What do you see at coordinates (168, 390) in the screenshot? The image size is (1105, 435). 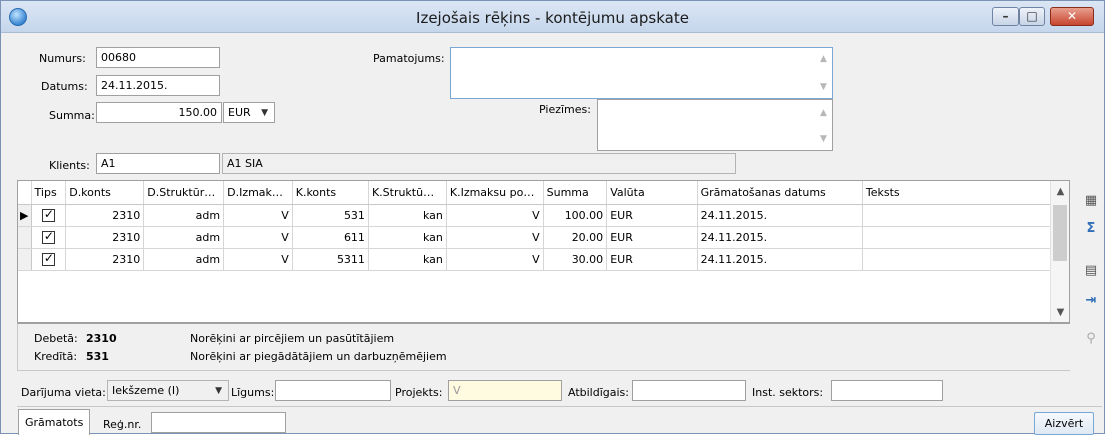 I see `darijuma-vieta-select: Iekšzeme (I) ▼` at bounding box center [168, 390].